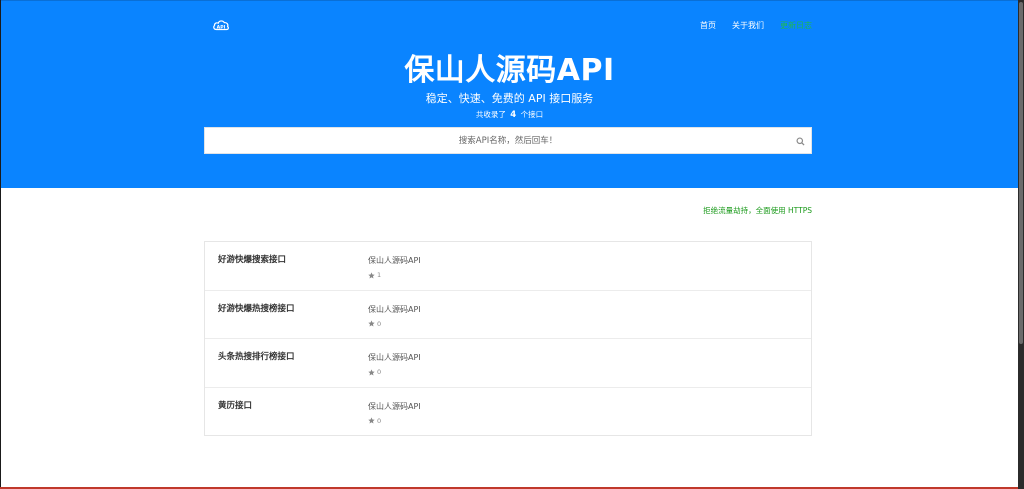  I want to click on site-logo: API, so click(221, 25).